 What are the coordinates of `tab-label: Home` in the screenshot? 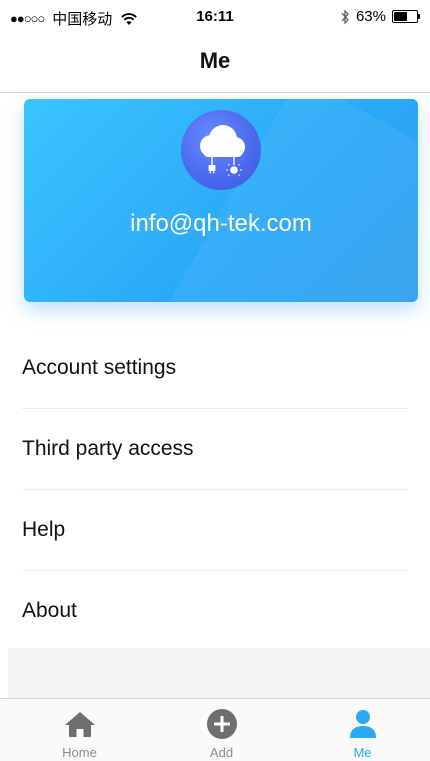 It's located at (79, 752).